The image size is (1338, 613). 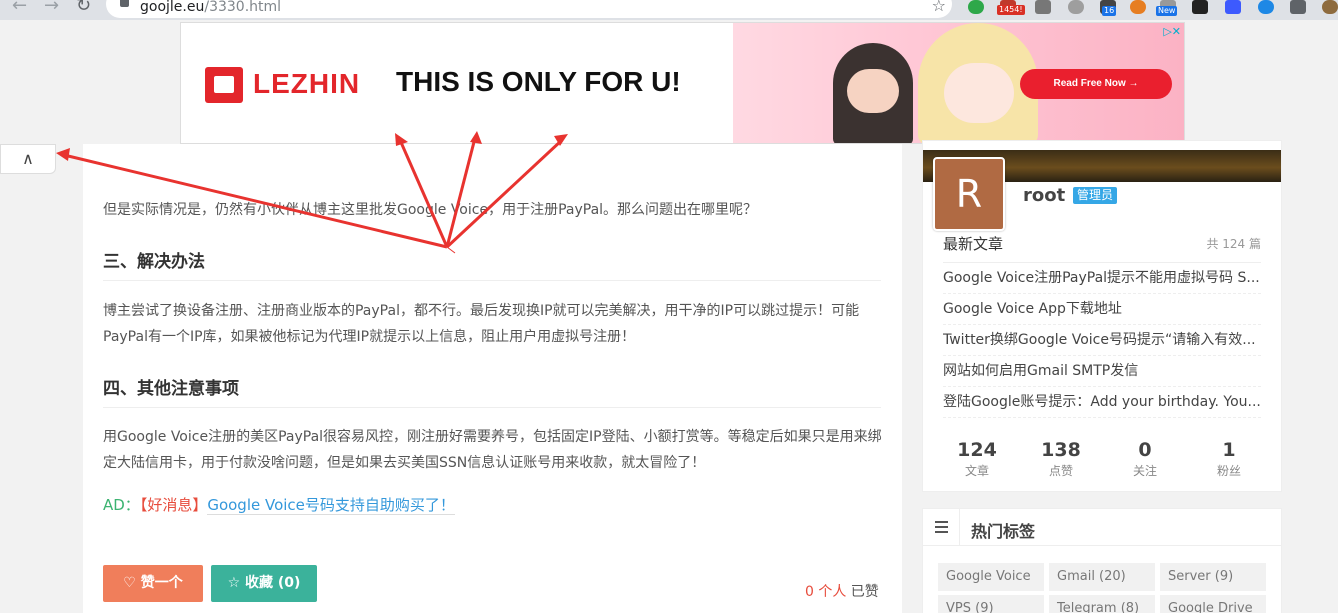 I want to click on tag-item: Telegram (8), so click(x=1102, y=604).